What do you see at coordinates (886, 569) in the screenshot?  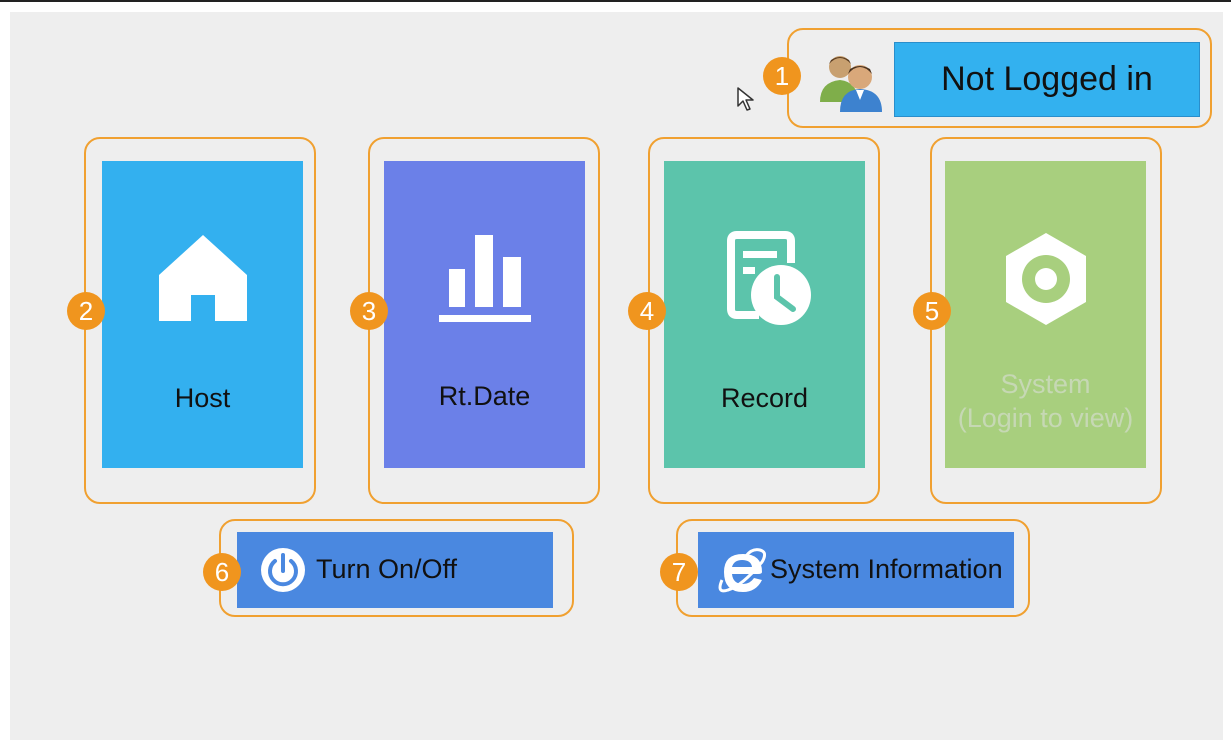 I see `system-information-label: System Information` at bounding box center [886, 569].